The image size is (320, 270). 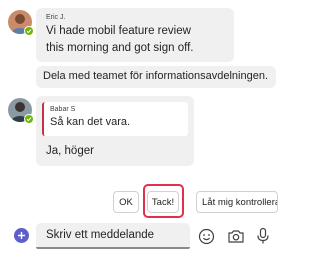 What do you see at coordinates (206, 236) in the screenshot?
I see `emoji-icon` at bounding box center [206, 236].